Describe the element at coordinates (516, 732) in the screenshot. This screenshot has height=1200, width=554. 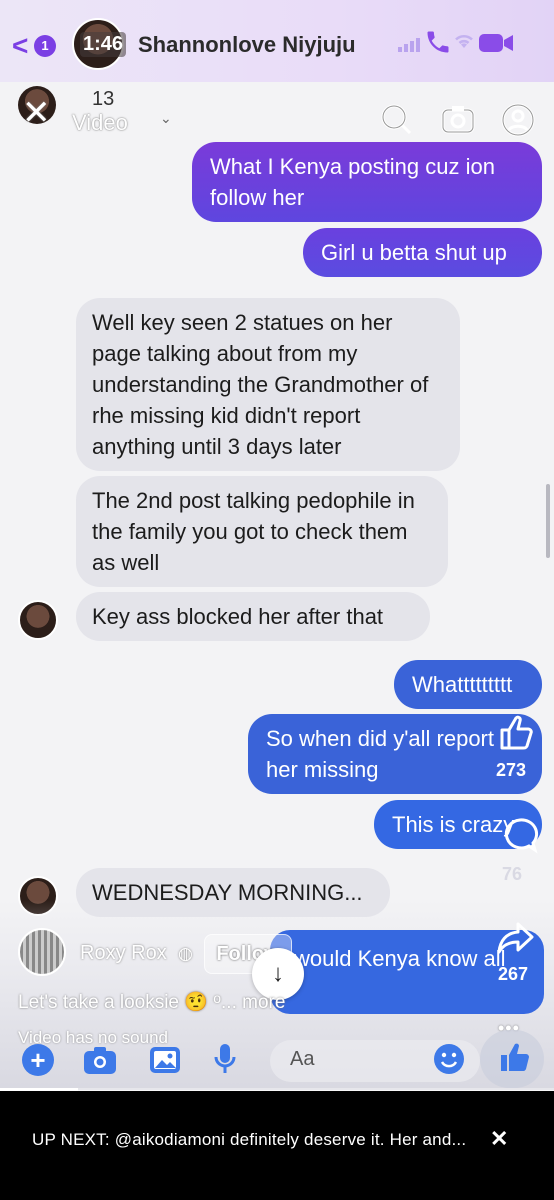
I see `like-icon` at that location.